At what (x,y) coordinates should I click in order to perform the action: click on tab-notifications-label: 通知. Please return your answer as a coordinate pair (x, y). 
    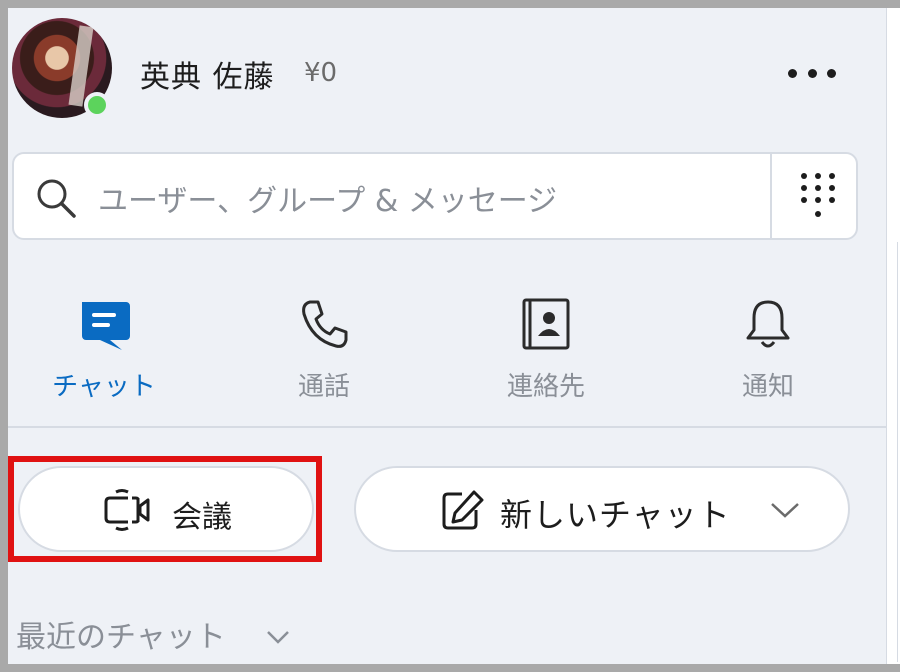
    Looking at the image, I should click on (767, 387).